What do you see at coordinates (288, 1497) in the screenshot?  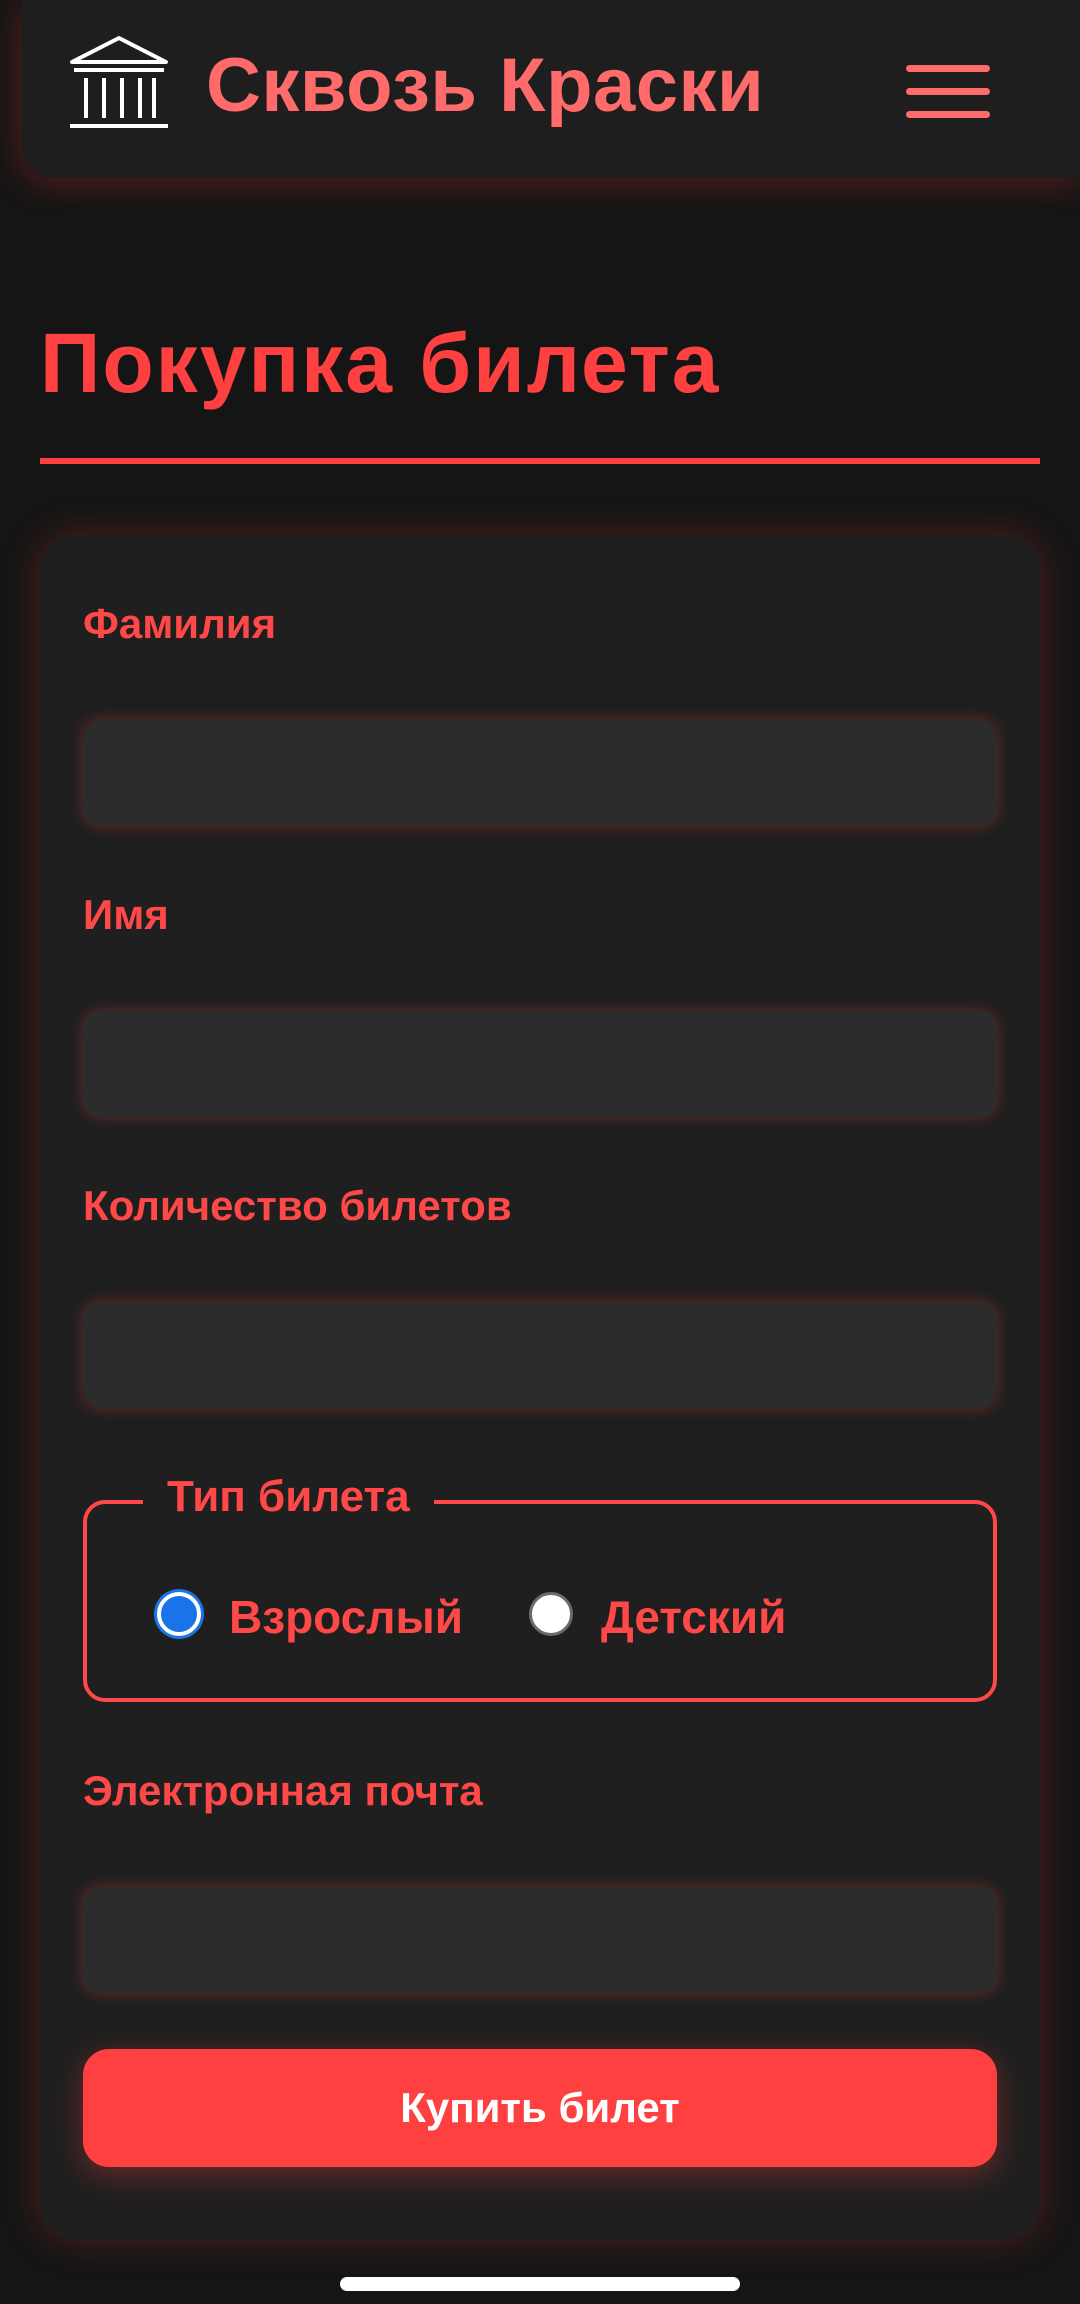 I see `ticket-type-legend: Тип билета` at bounding box center [288, 1497].